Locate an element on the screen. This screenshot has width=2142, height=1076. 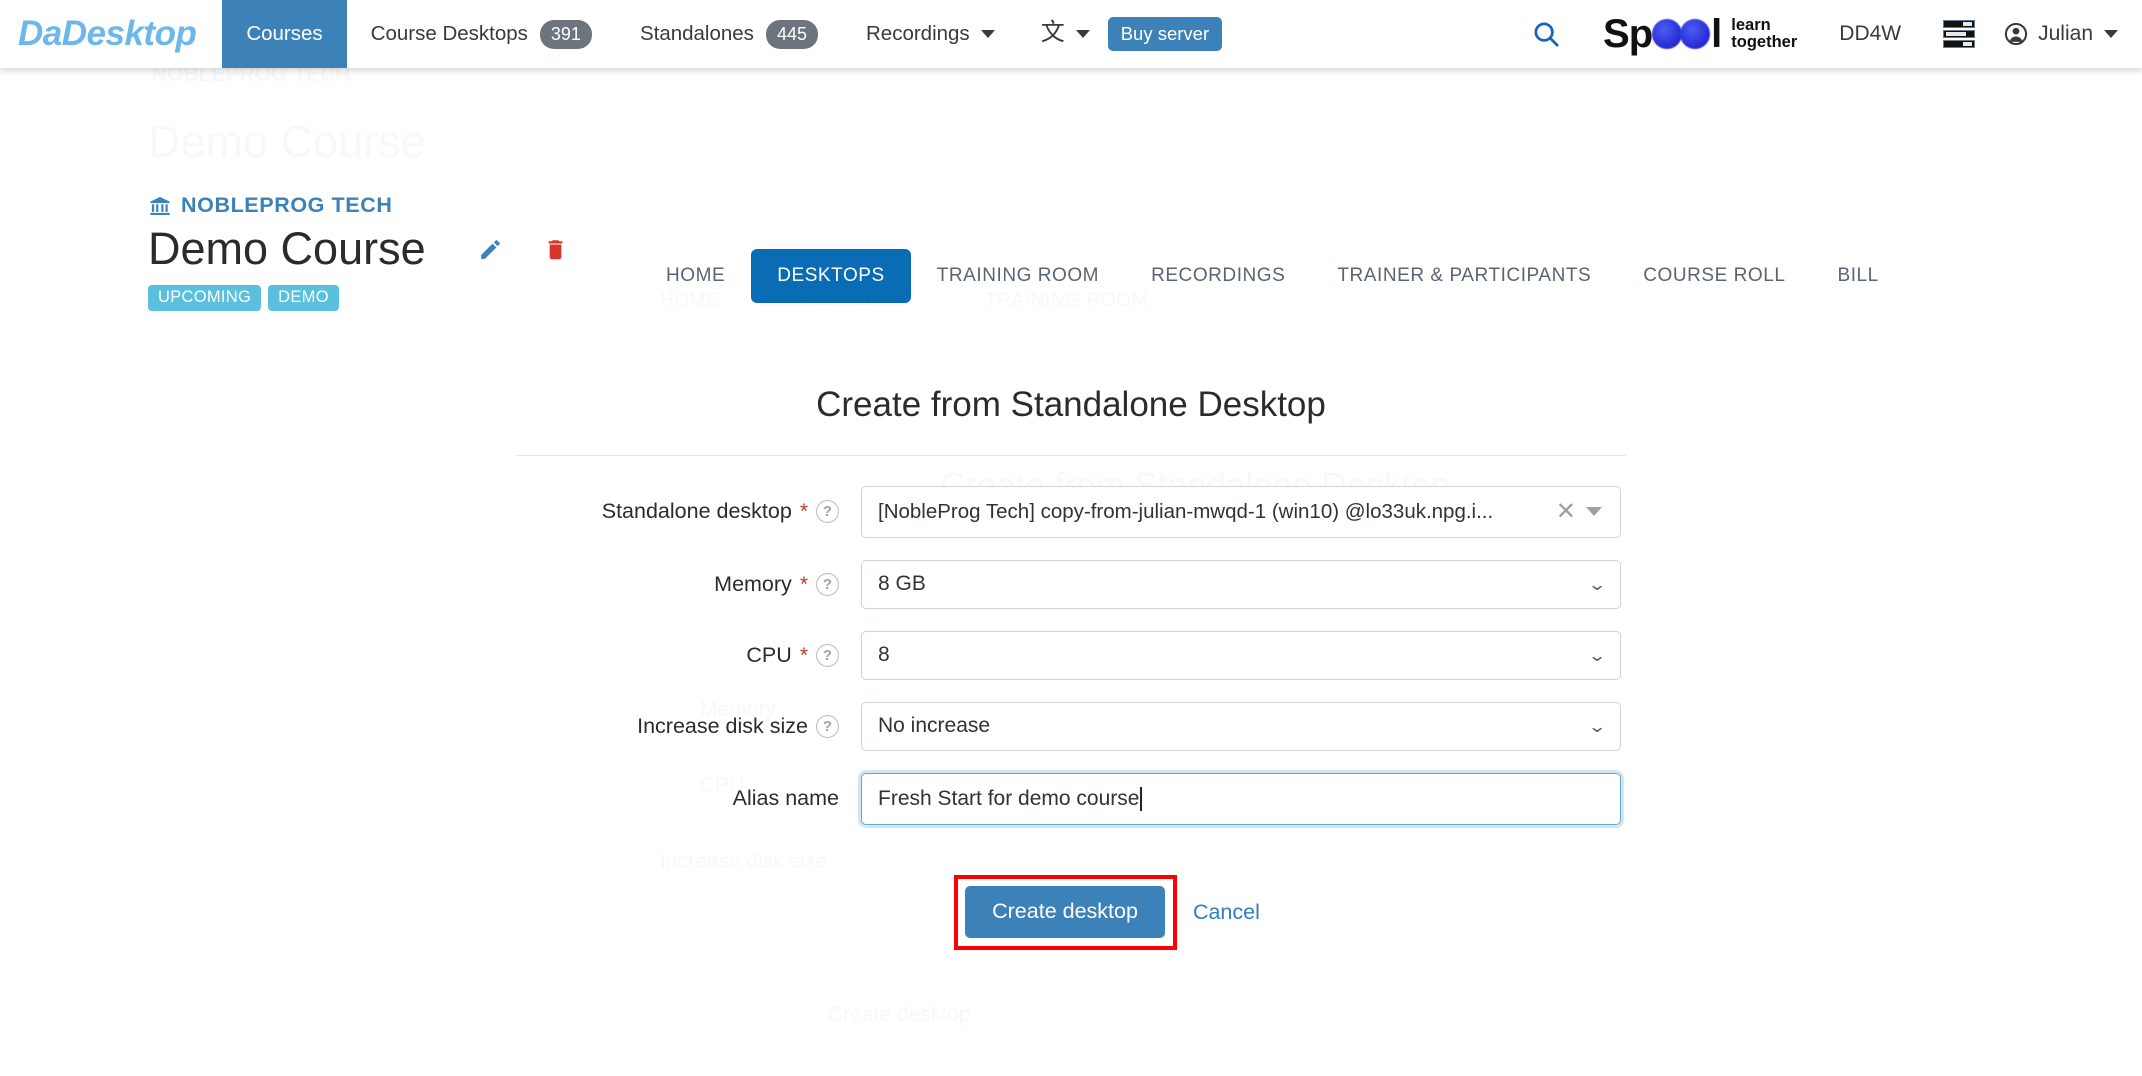
alias-name-value: Fresh Start for demo course is located at coordinates (1009, 798).